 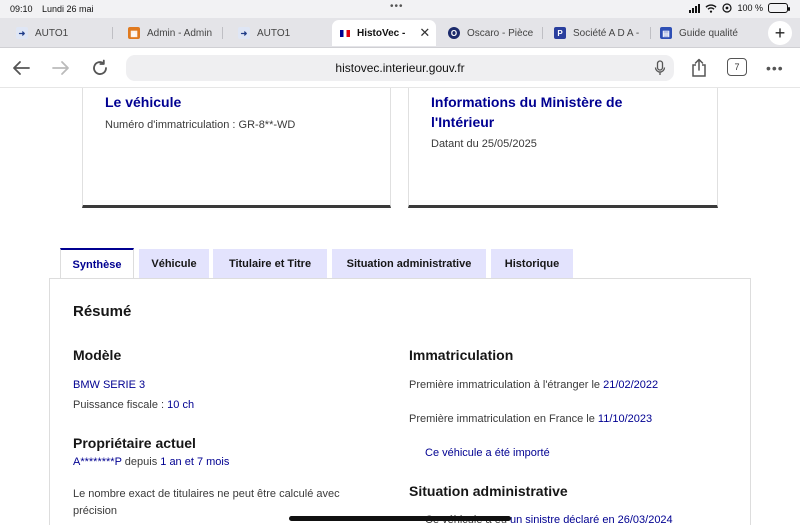 I want to click on battery-icon, so click(x=779, y=8).